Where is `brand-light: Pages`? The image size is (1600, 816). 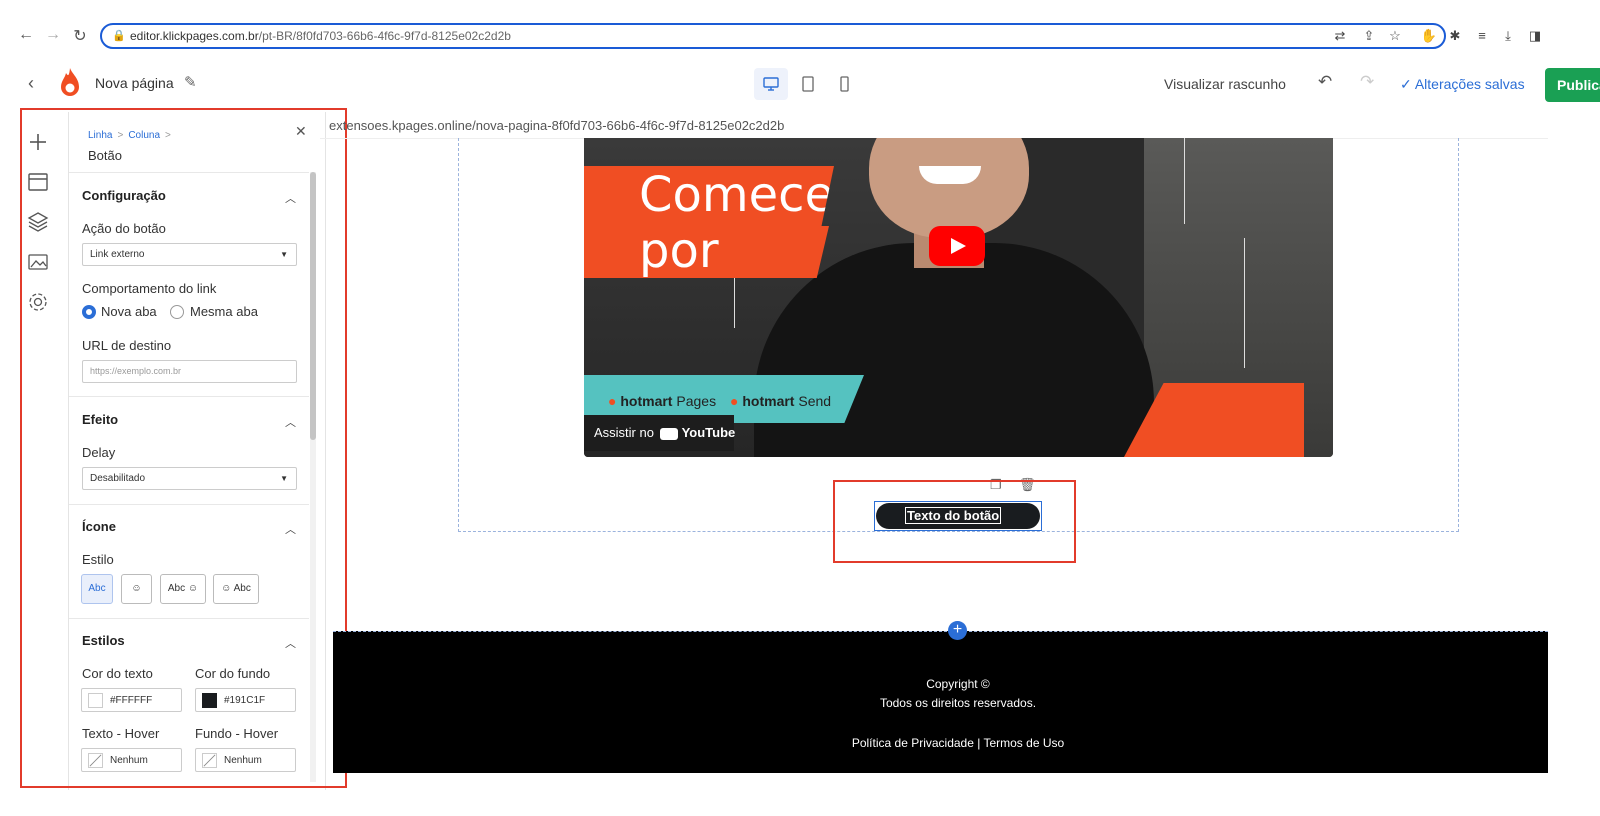
brand-light: Pages is located at coordinates (696, 401).